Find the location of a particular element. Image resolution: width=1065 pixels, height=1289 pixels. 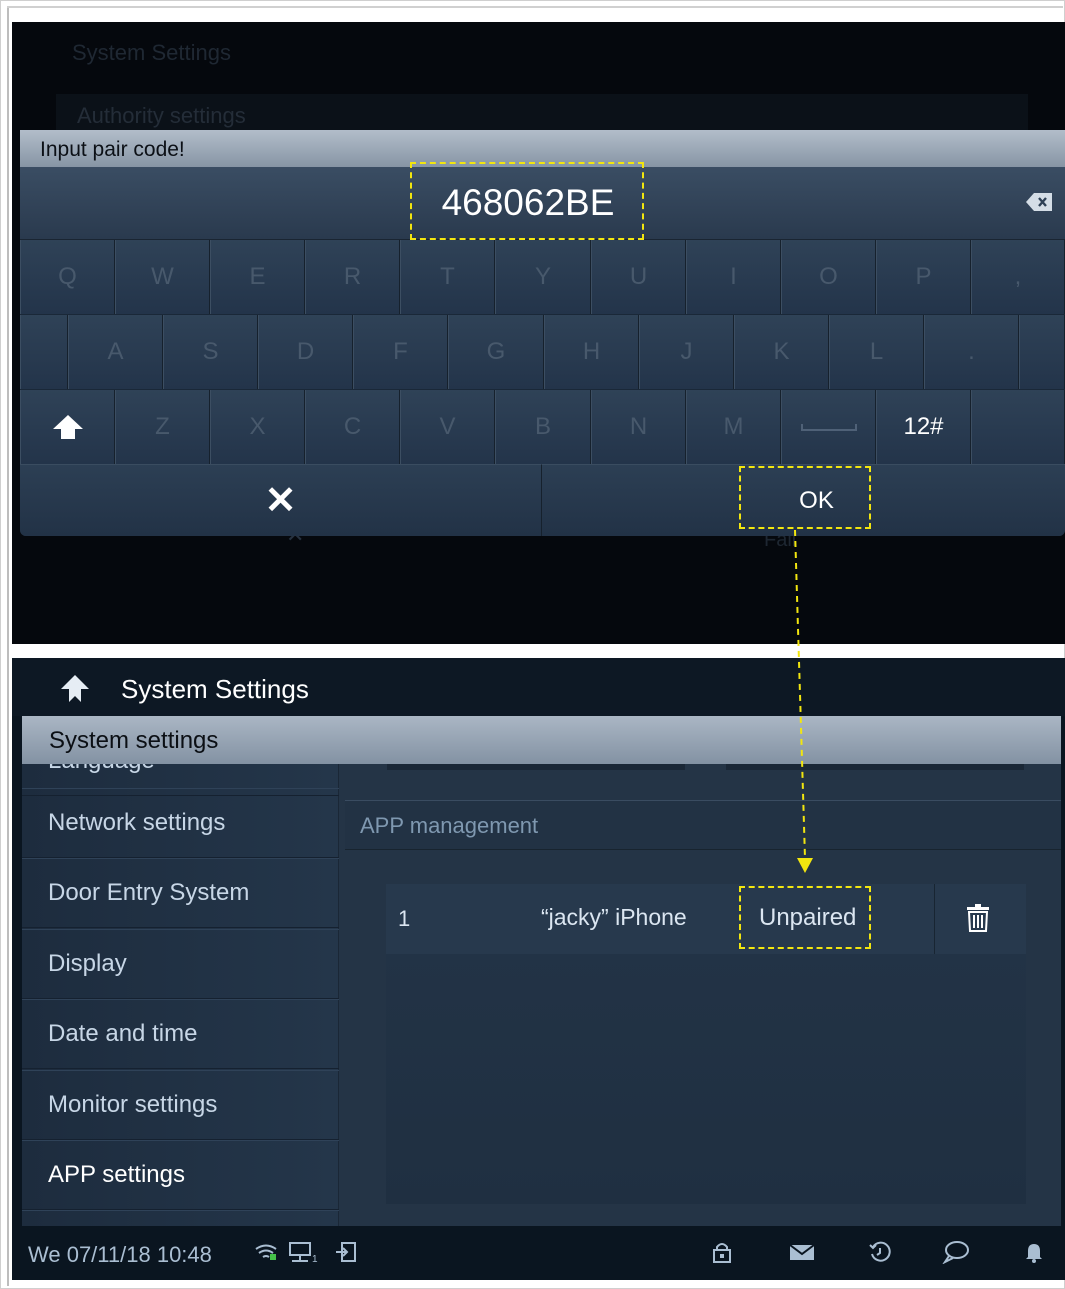

wifi-icon is located at coordinates (266, 1252).